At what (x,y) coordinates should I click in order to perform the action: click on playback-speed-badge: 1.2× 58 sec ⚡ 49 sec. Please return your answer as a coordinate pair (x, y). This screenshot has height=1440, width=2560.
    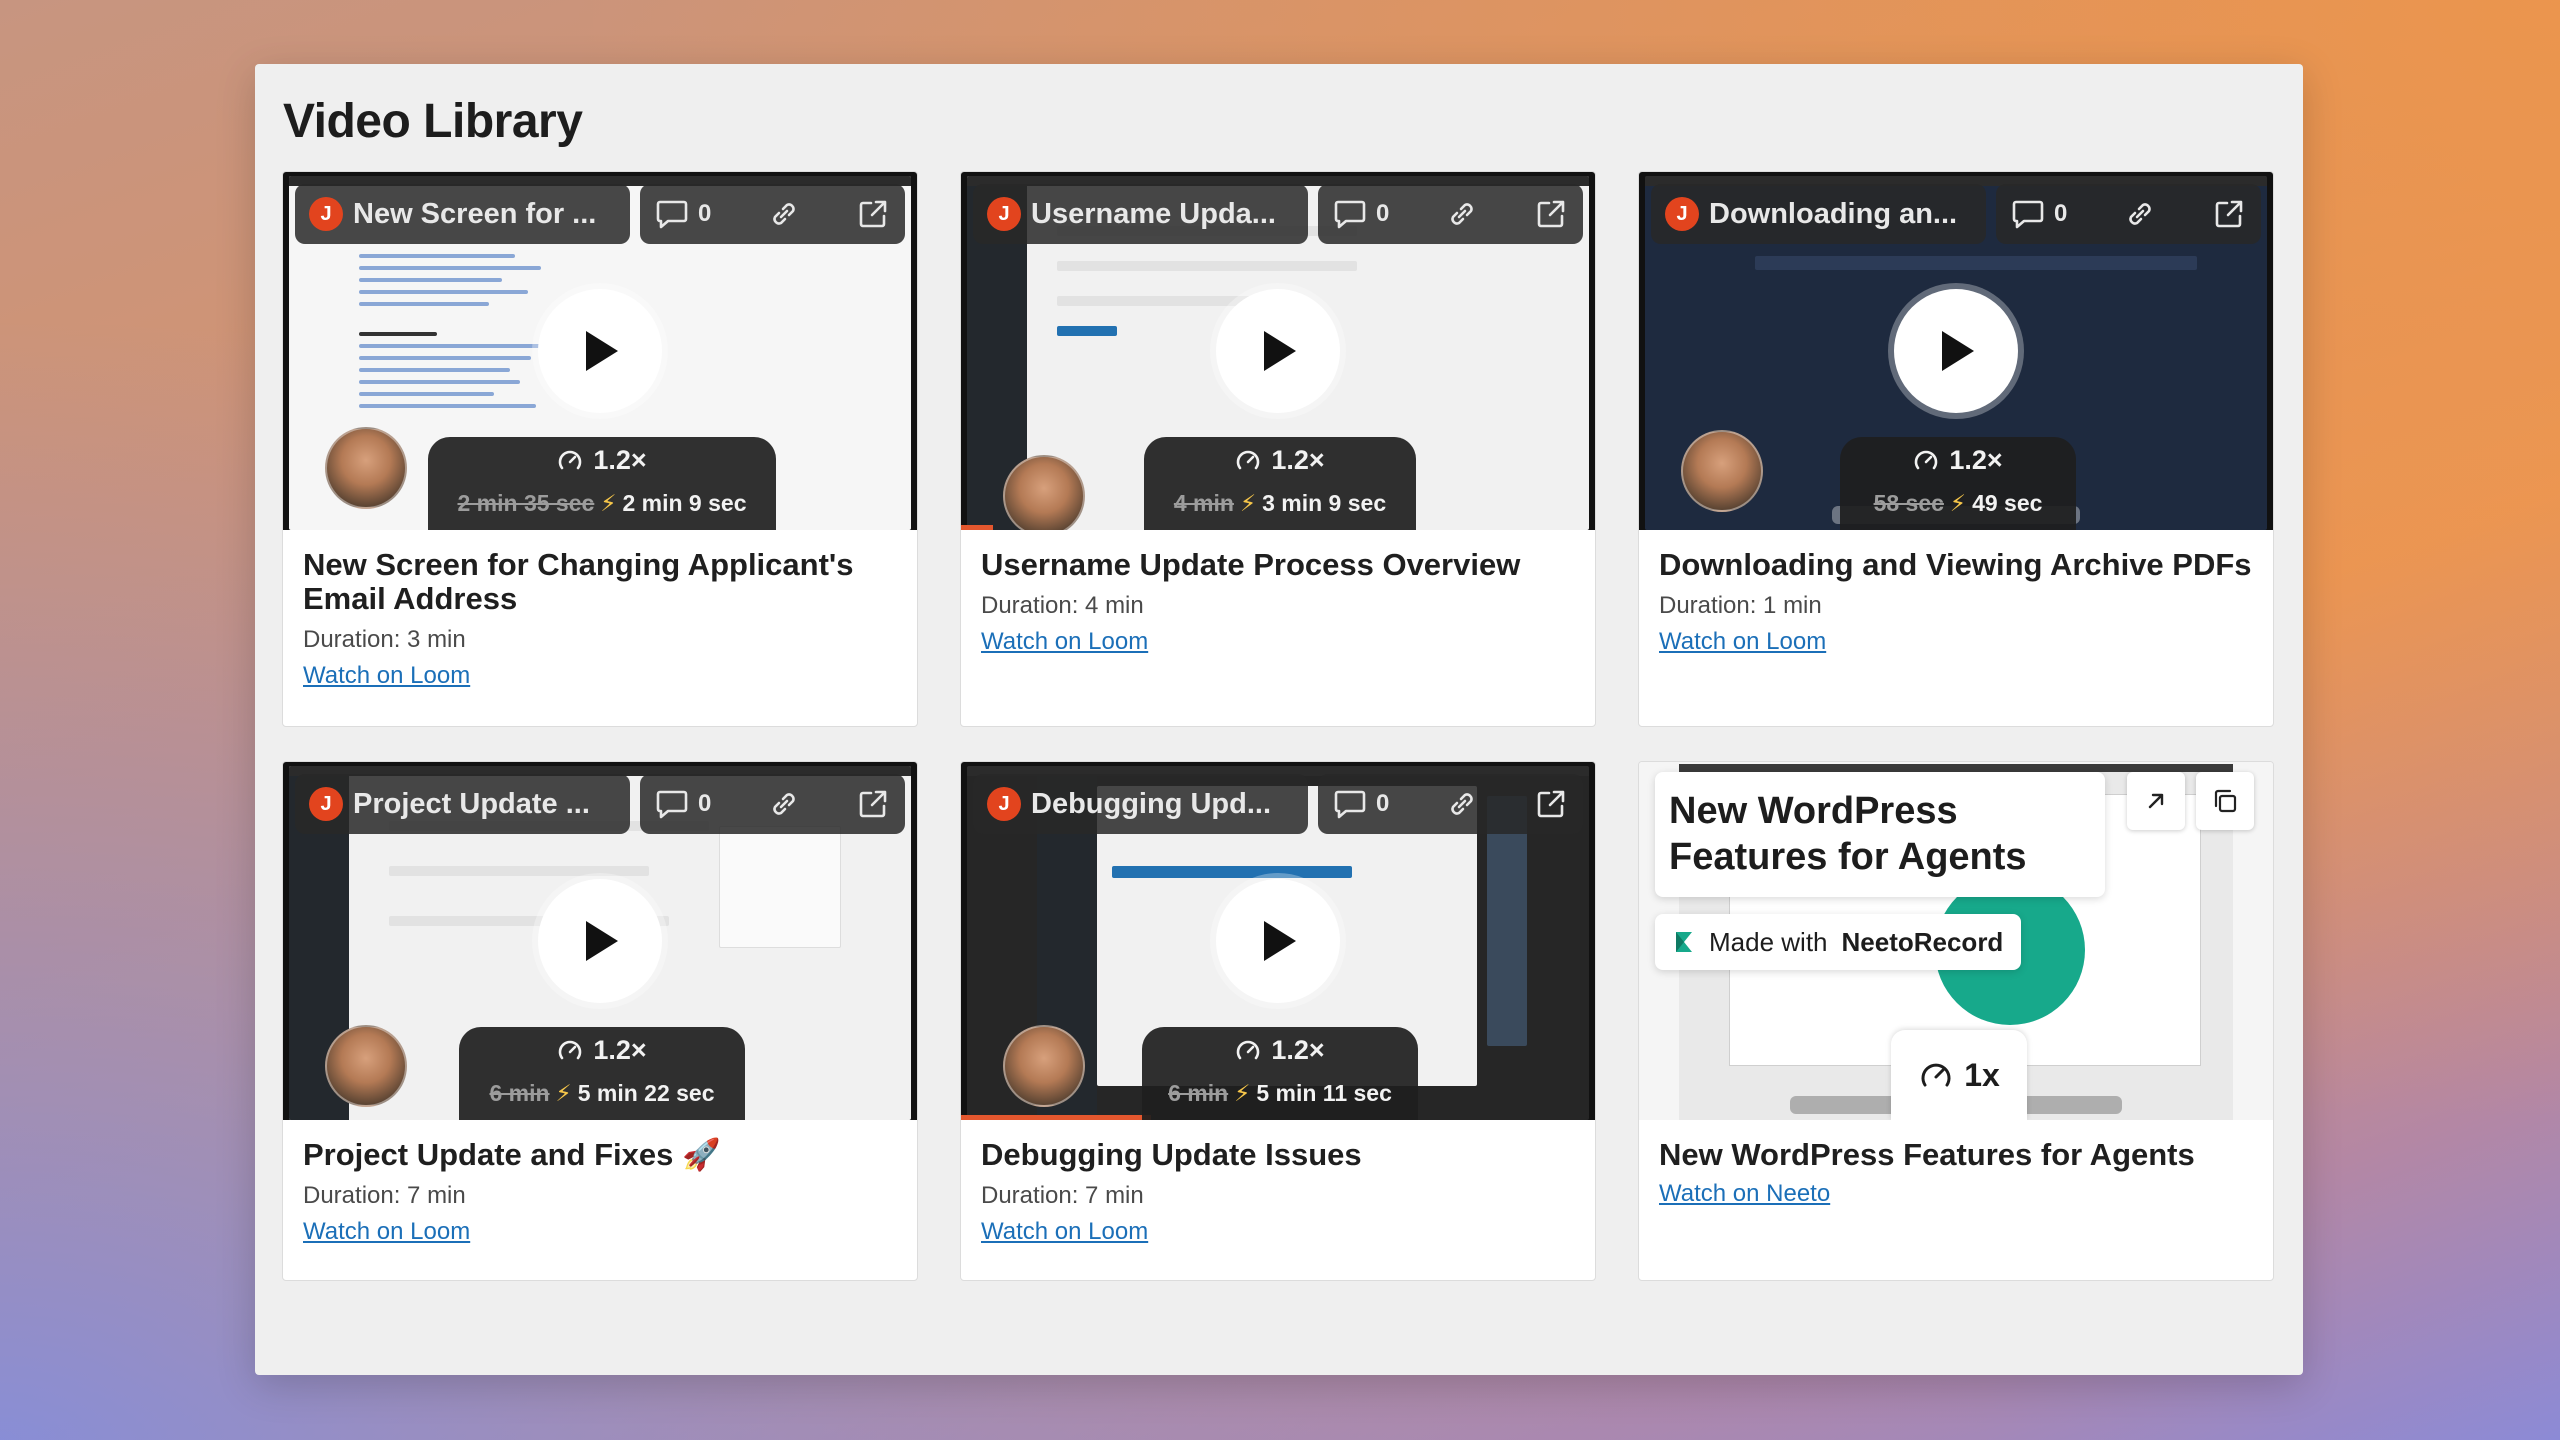
    Looking at the image, I should click on (1958, 483).